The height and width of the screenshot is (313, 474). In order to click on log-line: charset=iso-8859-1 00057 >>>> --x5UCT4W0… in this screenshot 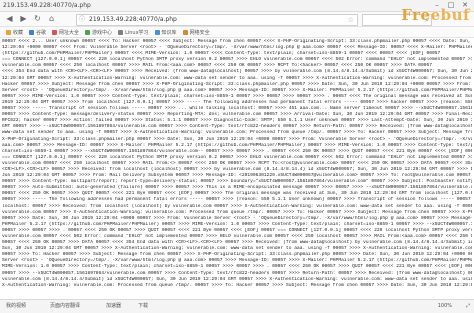, I will do `click(237, 151)`.